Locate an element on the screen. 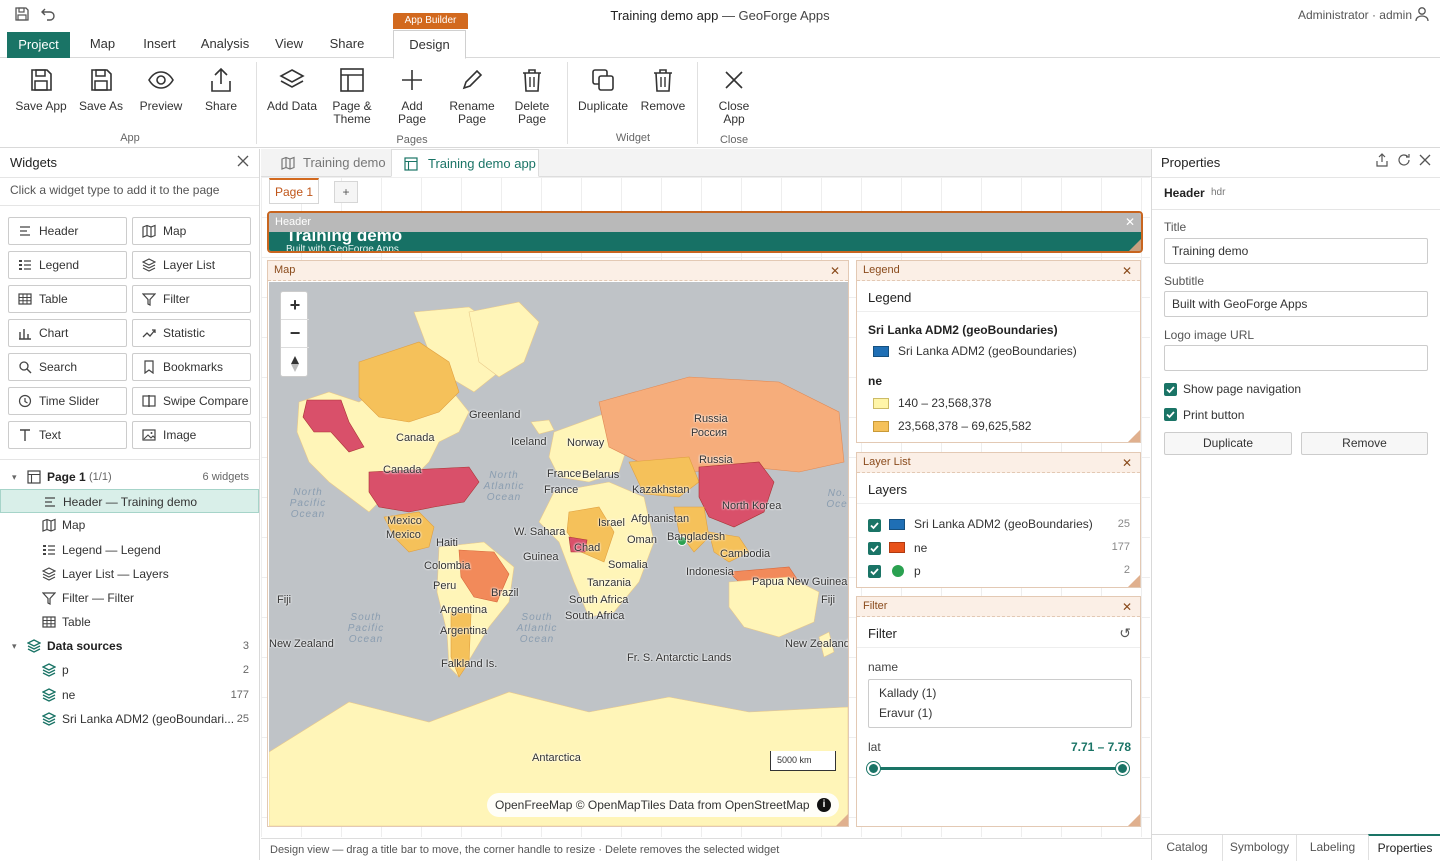 This screenshot has height=861, width=1440. zoom-out-button: − is located at coordinates (295, 334).